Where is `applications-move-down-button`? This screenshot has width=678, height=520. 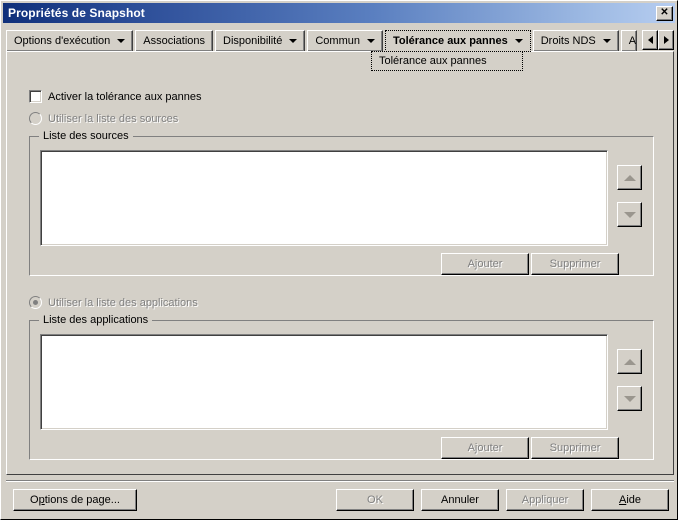
applications-move-down-button is located at coordinates (629, 398).